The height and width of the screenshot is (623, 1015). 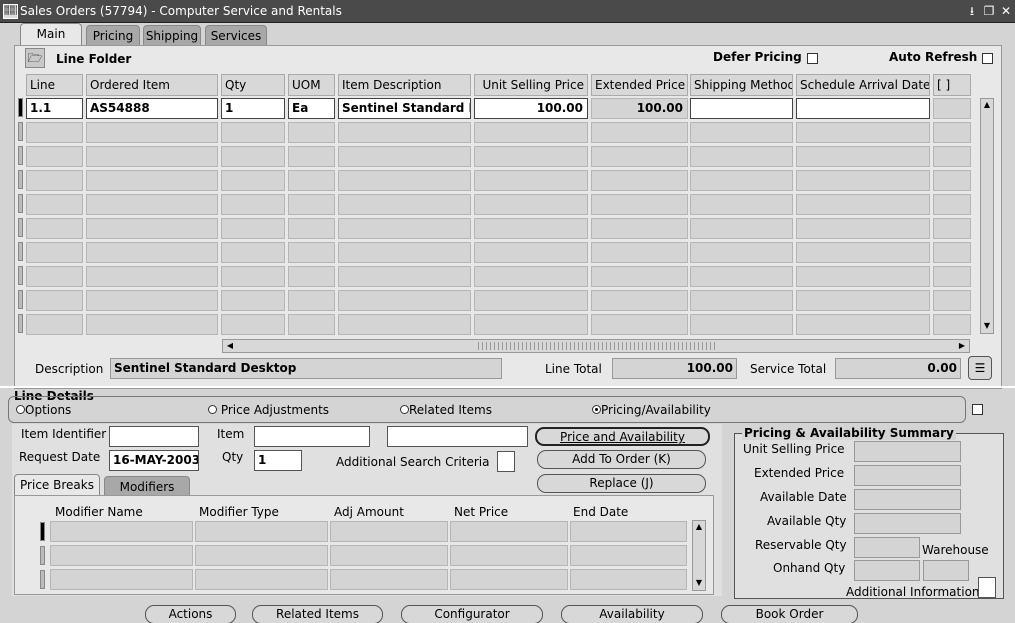 I want to click on radio-selected-icon, so click(x=596, y=409).